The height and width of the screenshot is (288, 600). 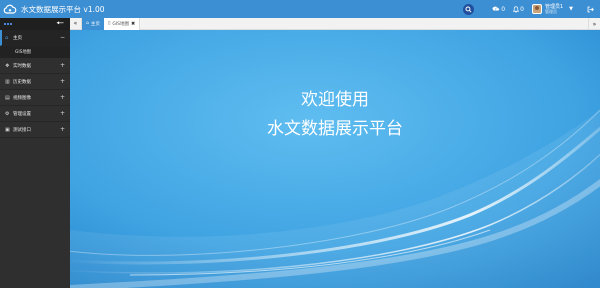 I want to click on tab-label: 主页, so click(x=95, y=24).